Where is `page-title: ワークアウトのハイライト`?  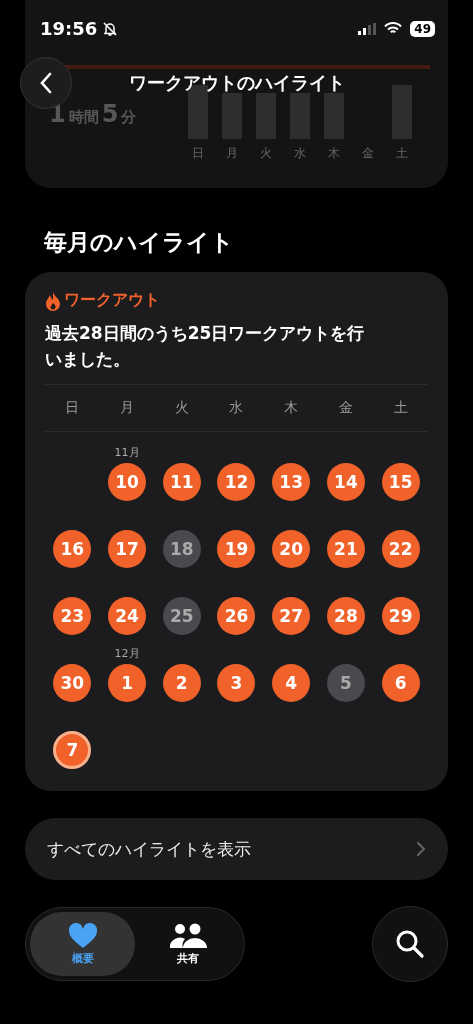
page-title: ワークアウトのハイライト is located at coordinates (236, 83).